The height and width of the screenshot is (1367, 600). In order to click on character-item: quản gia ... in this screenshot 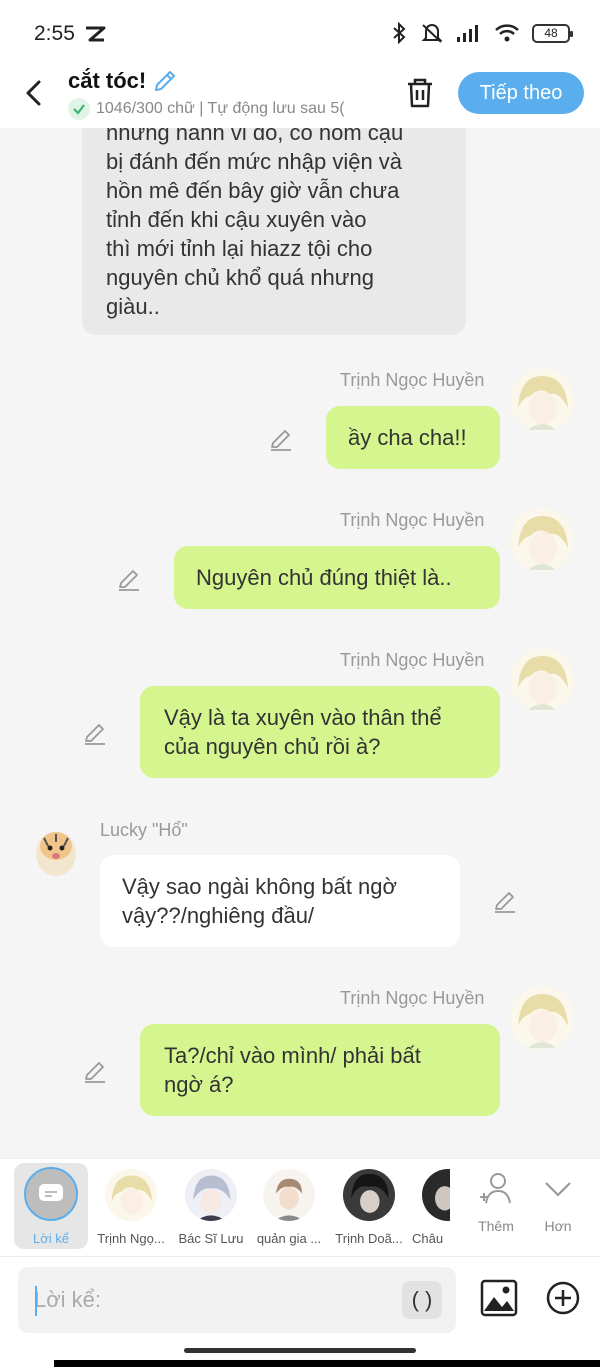, I will do `click(289, 1206)`.